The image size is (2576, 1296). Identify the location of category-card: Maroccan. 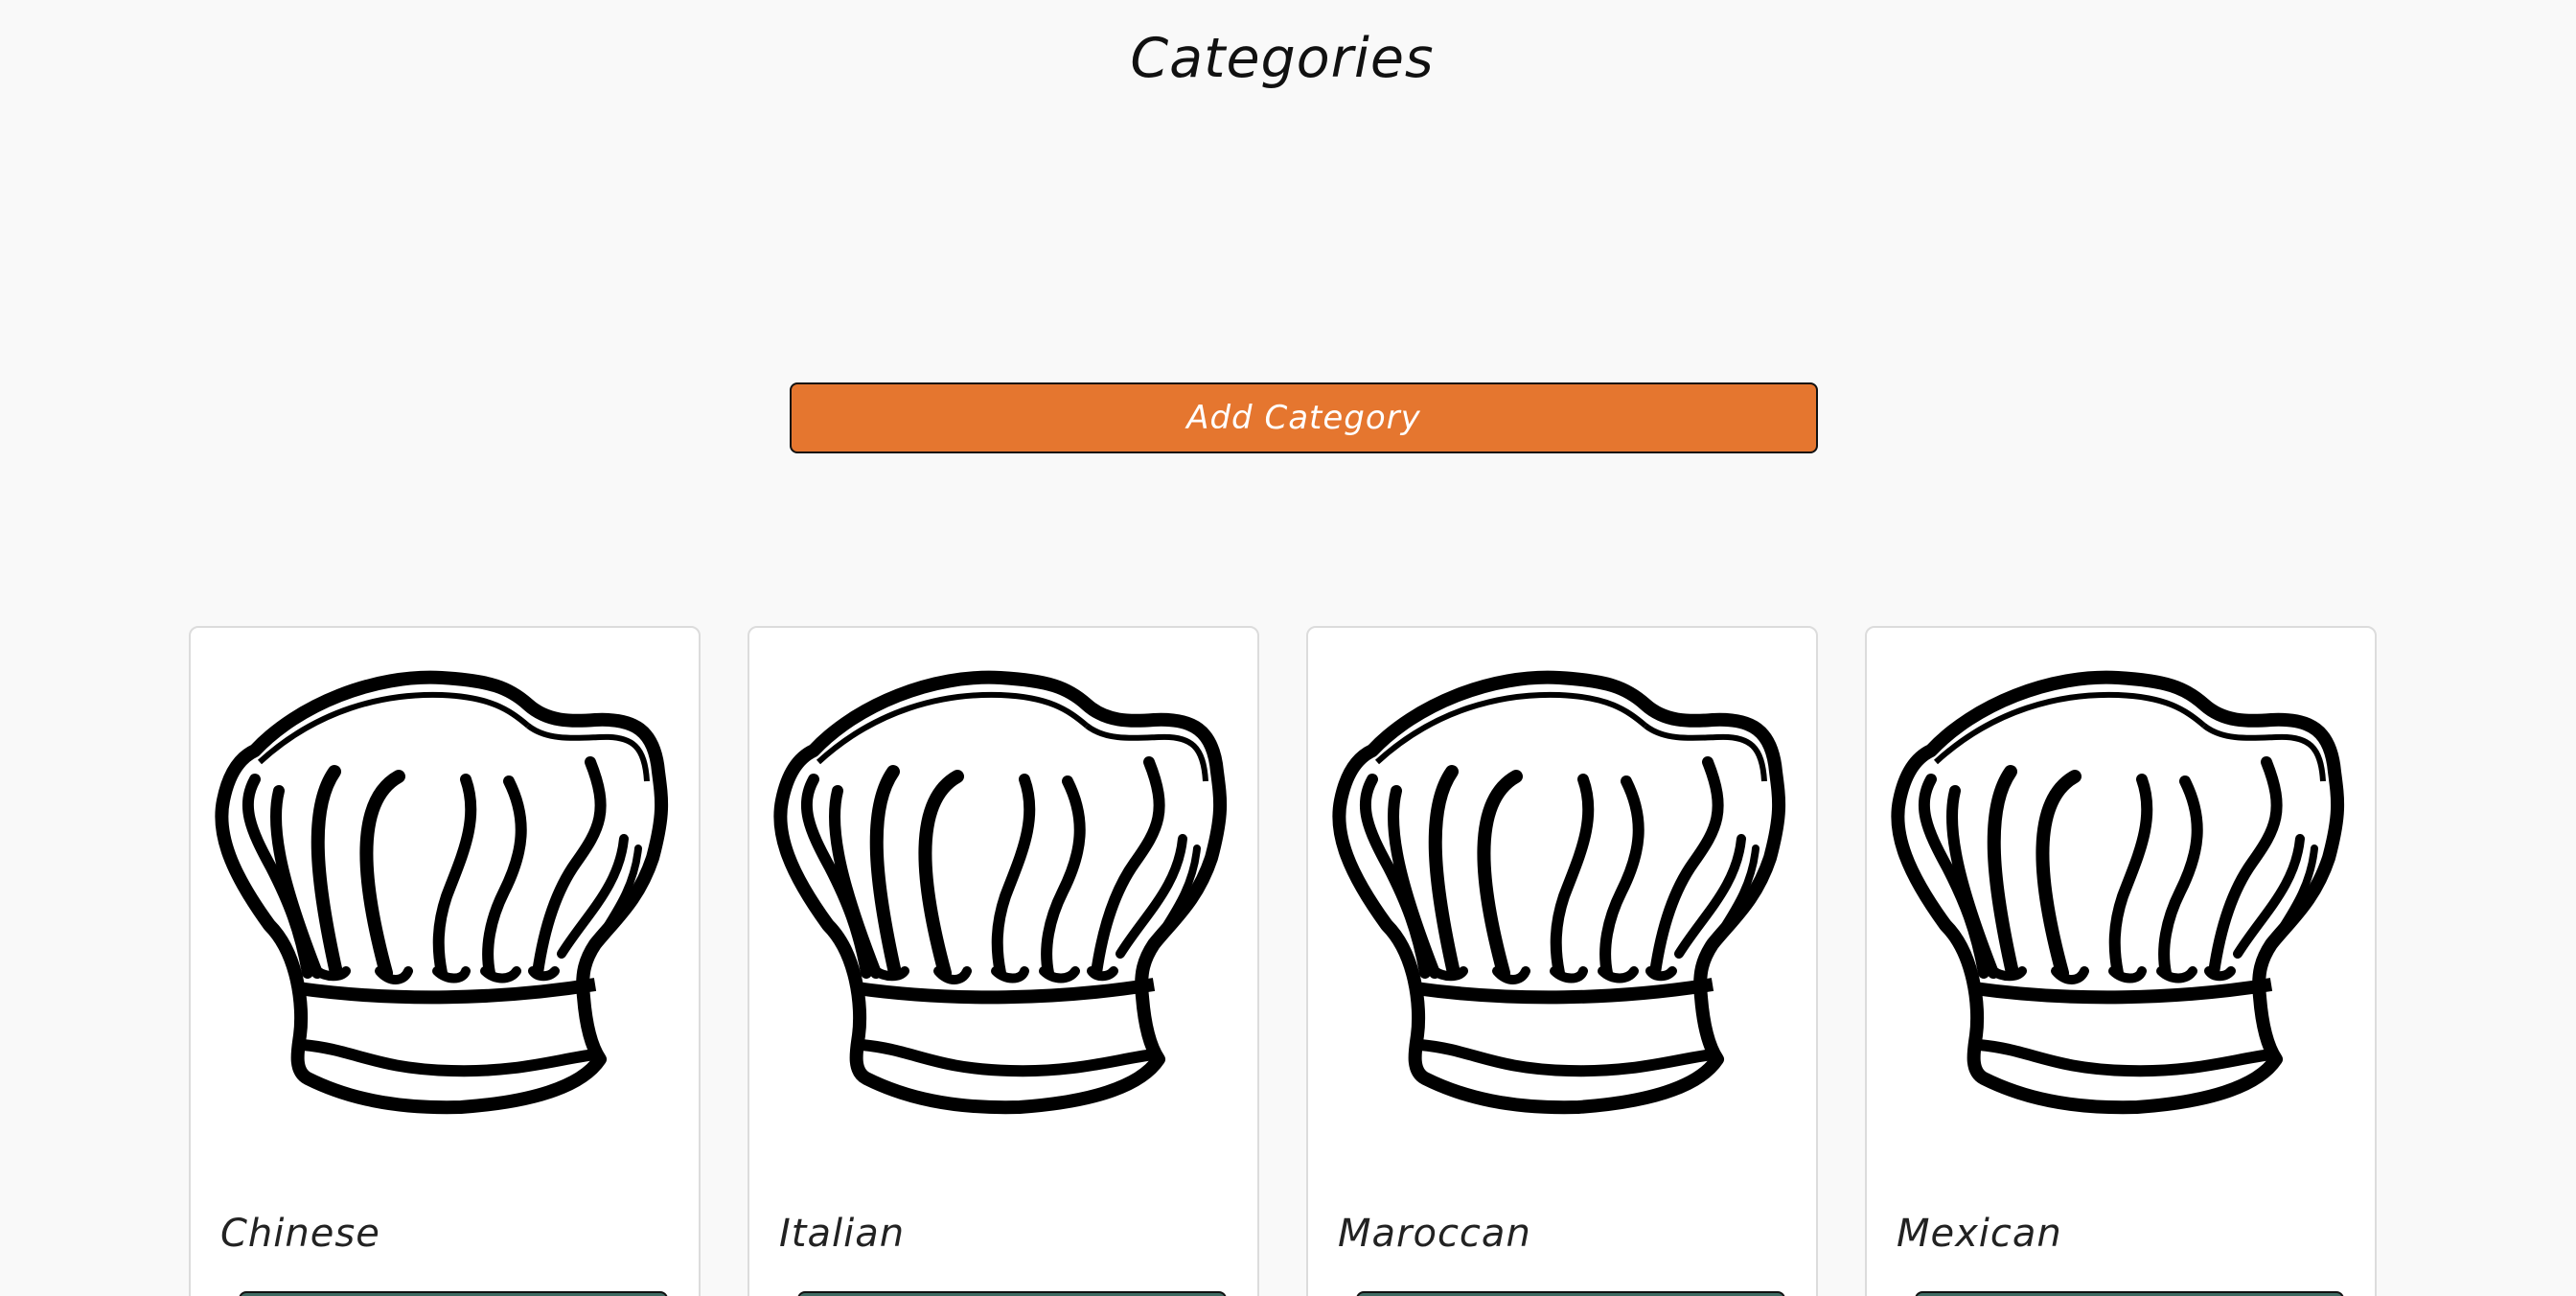
(1562, 961).